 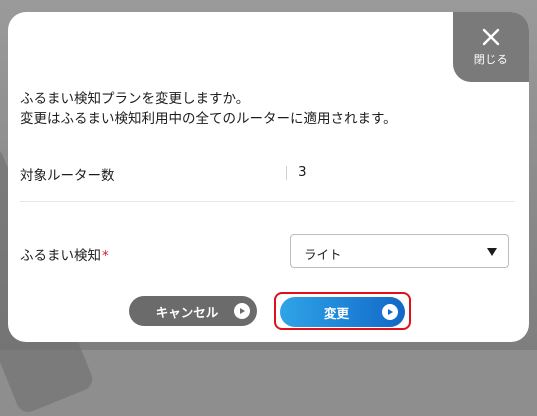 What do you see at coordinates (60, 256) in the screenshot?
I see `behavior-detection-label-text: ふるまい検知` at bounding box center [60, 256].